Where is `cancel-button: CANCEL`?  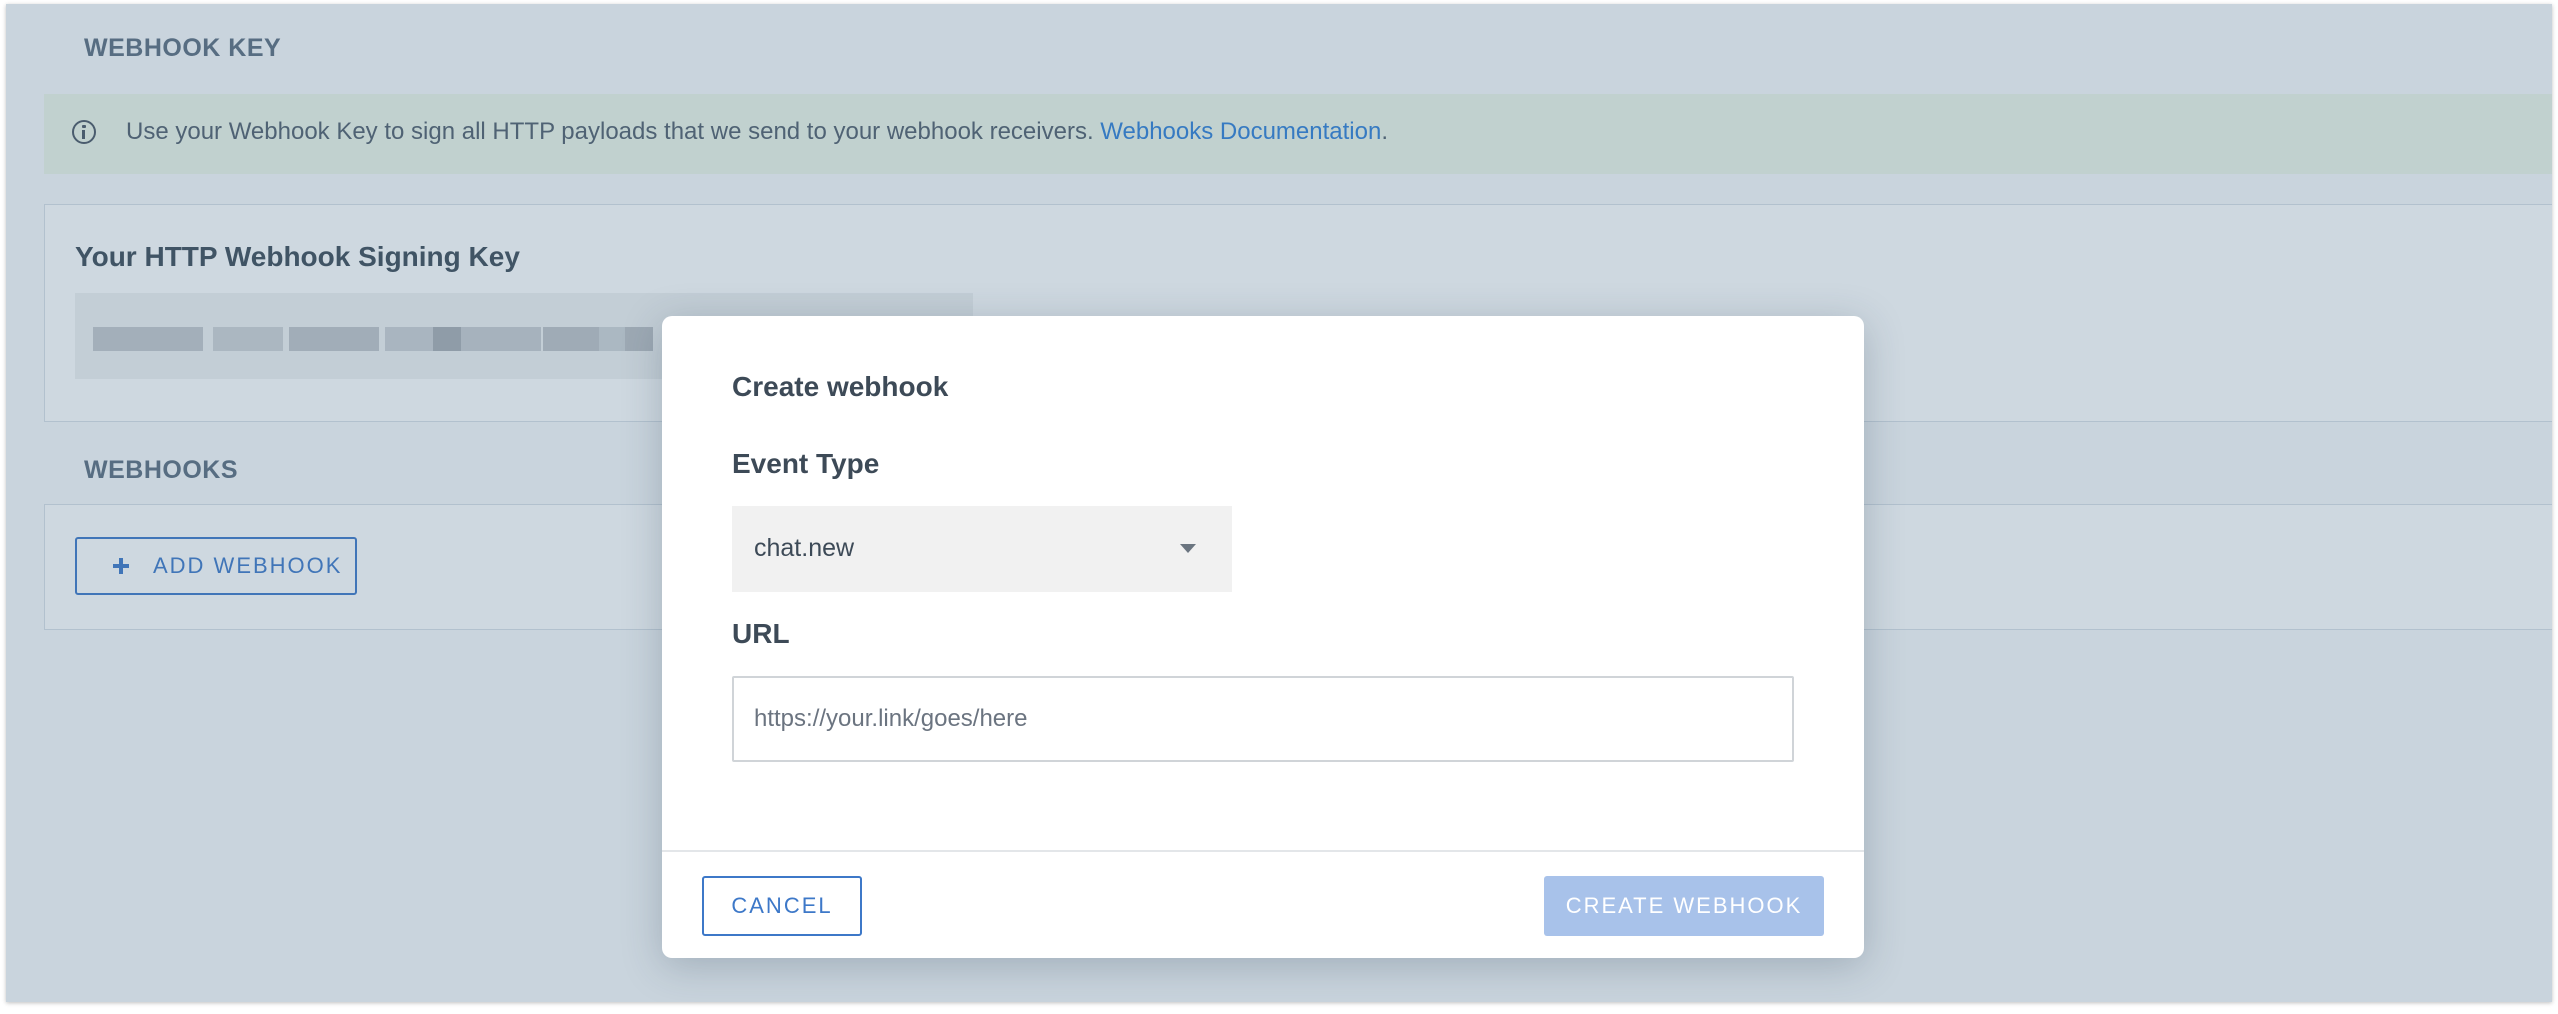 cancel-button: CANCEL is located at coordinates (782, 906).